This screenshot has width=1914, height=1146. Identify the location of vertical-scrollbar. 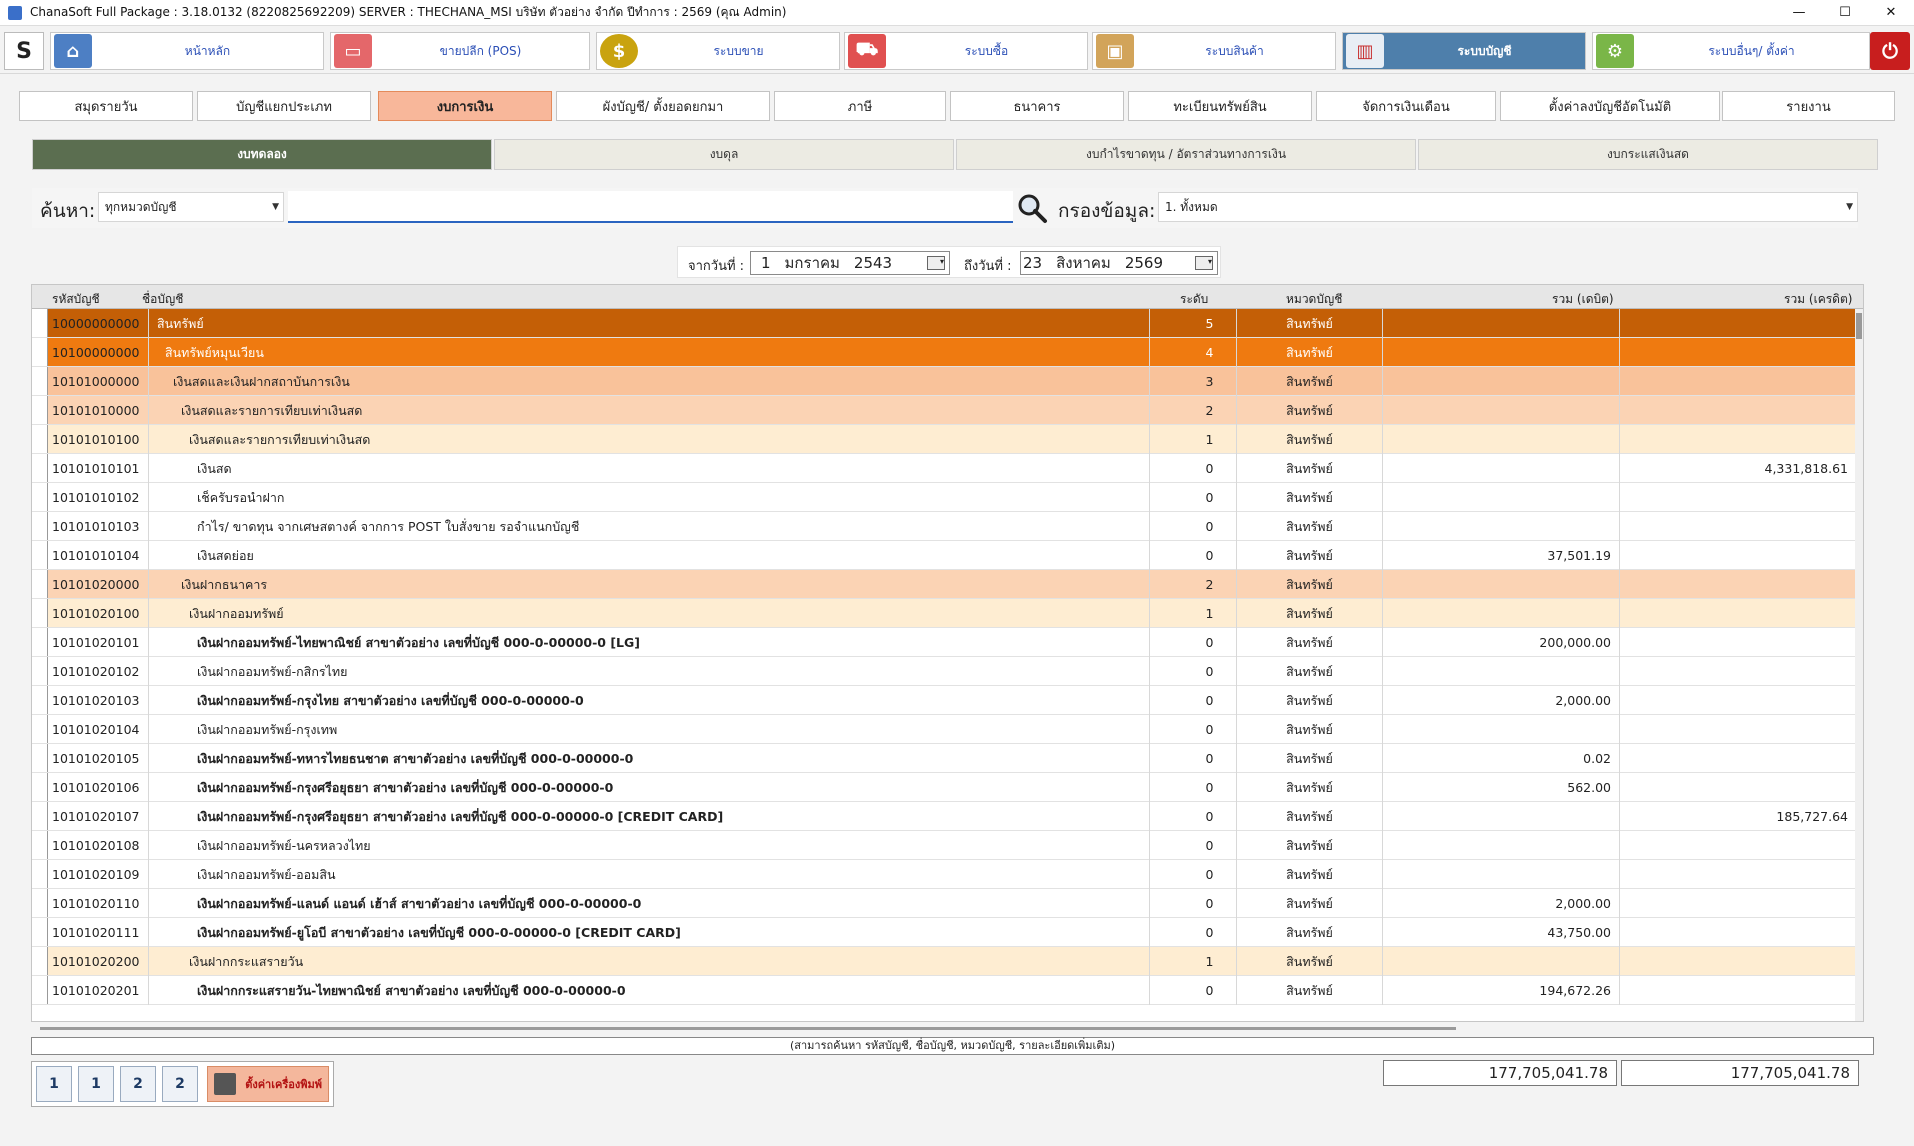
(1859, 665).